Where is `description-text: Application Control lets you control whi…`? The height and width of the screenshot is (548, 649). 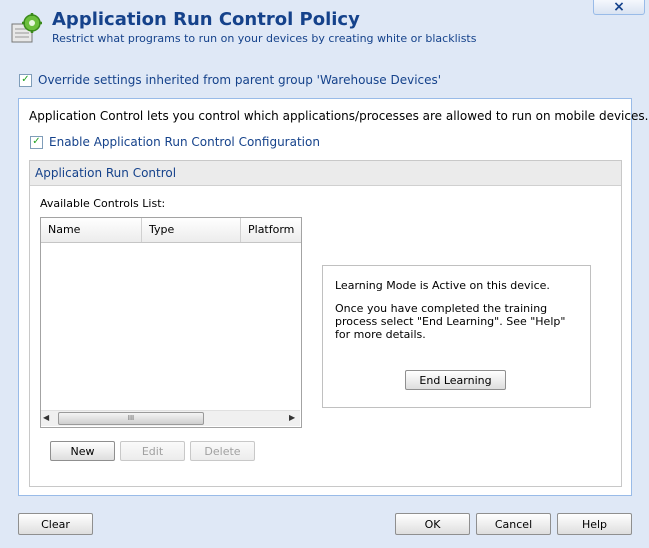
description-text: Application Control lets you control whi… is located at coordinates (339, 116).